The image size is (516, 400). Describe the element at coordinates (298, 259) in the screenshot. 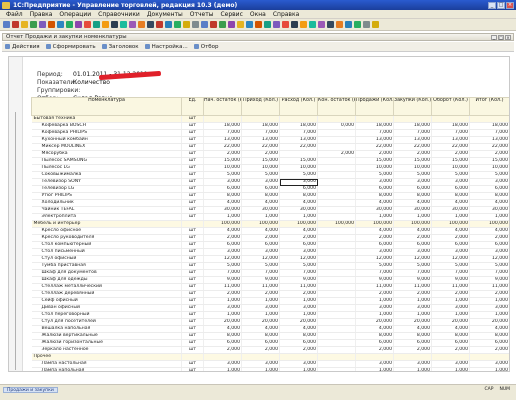

I see `cell-value: 12,000` at that location.